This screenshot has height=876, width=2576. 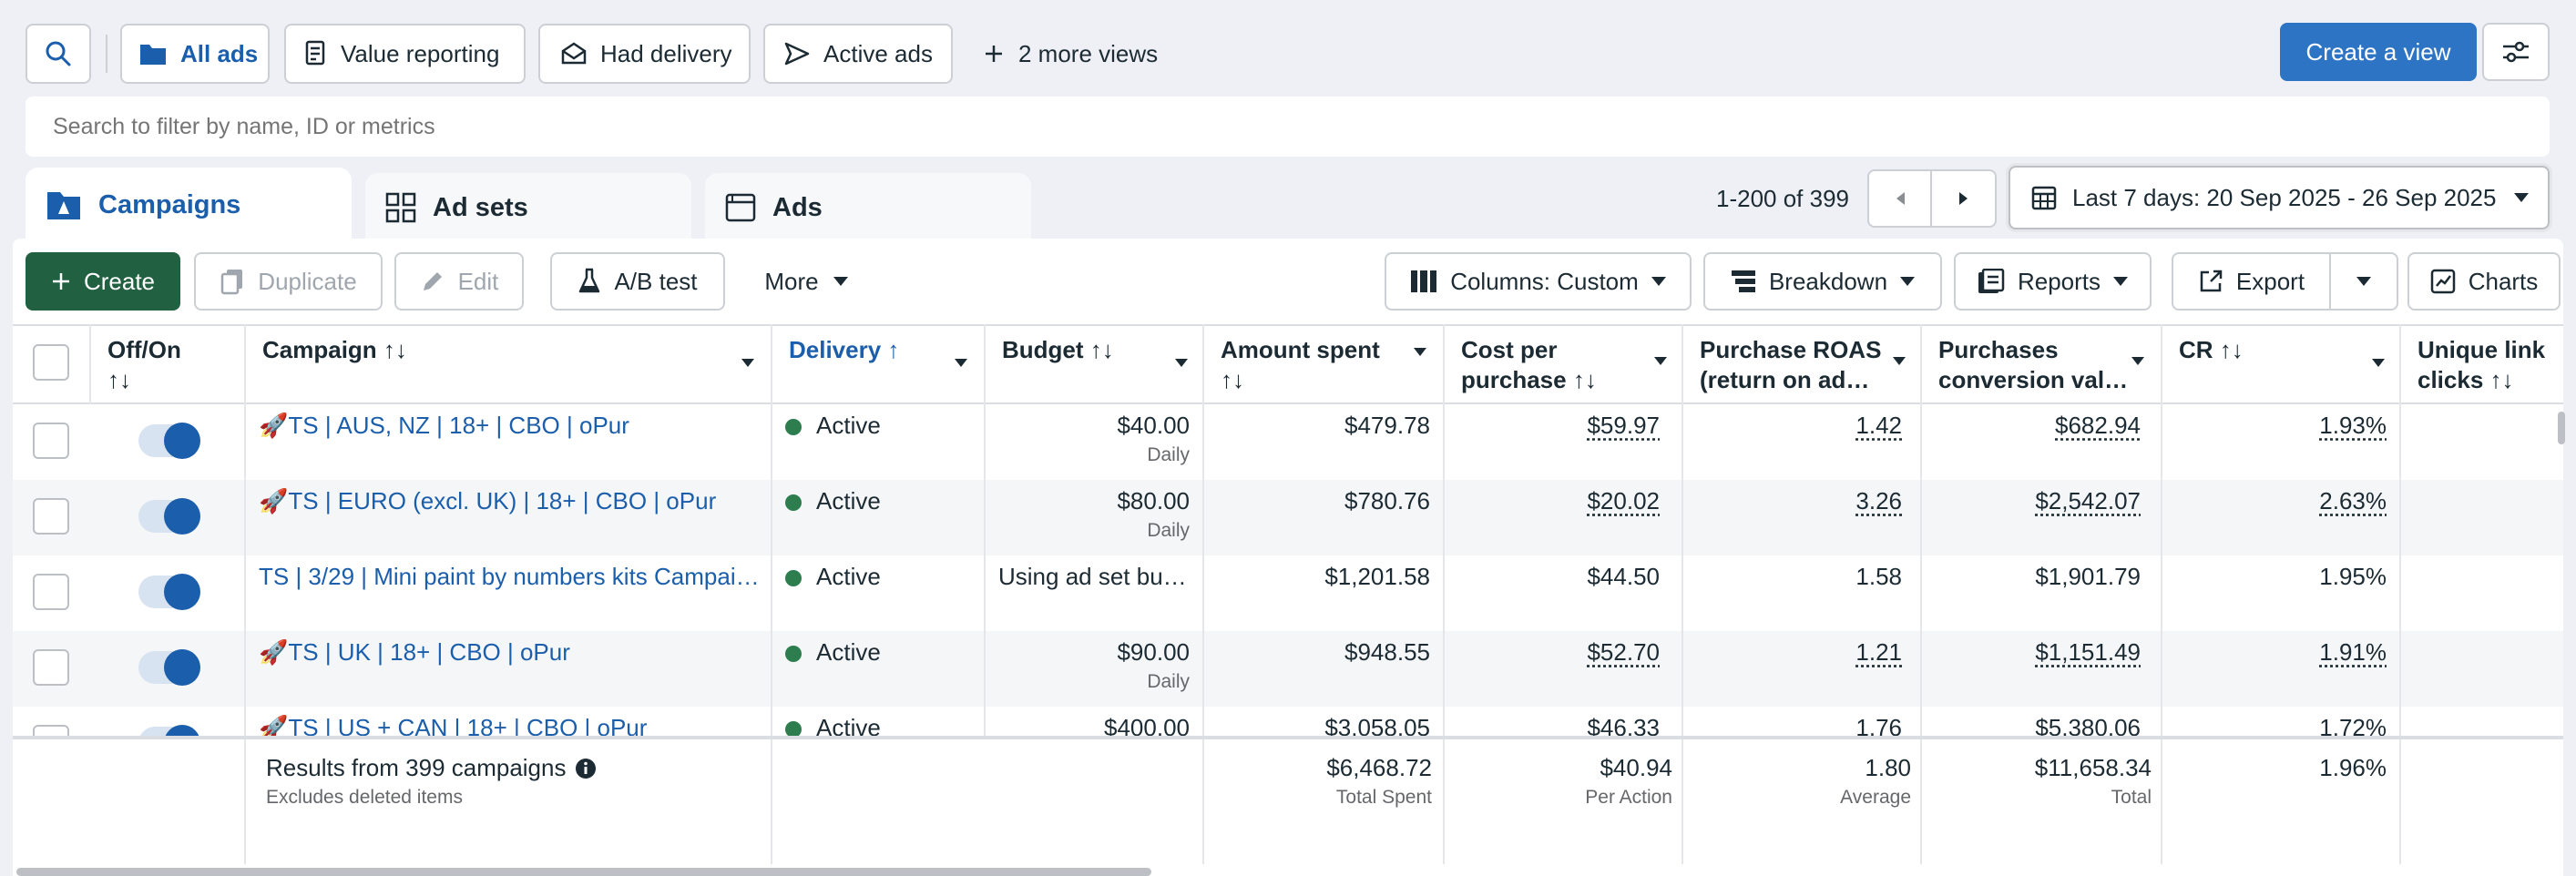 I want to click on export-button: Export, so click(x=2251, y=281).